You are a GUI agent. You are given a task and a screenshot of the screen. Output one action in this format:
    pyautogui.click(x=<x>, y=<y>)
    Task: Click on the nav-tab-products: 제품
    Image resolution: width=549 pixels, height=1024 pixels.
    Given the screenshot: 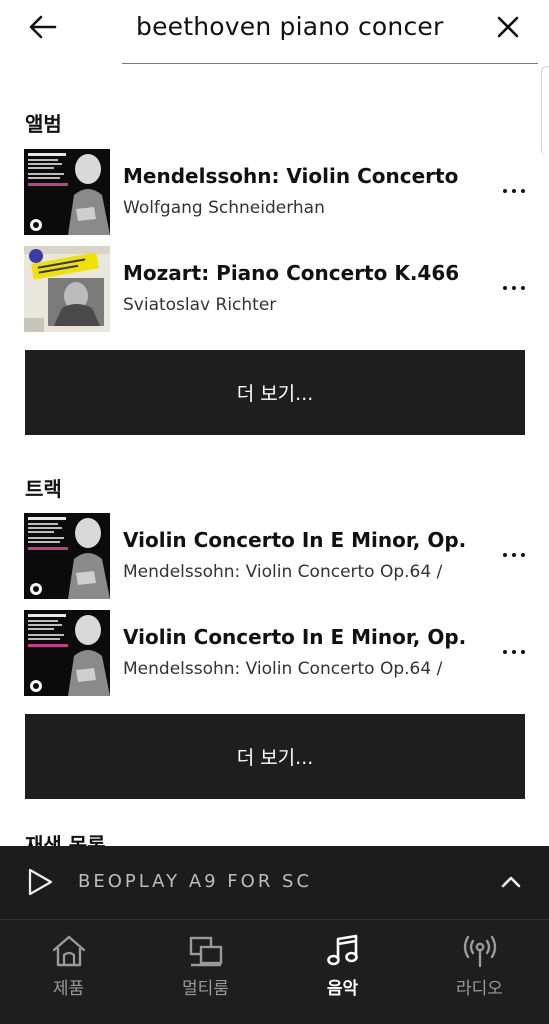 What is the action you would take?
    pyautogui.click(x=68, y=972)
    